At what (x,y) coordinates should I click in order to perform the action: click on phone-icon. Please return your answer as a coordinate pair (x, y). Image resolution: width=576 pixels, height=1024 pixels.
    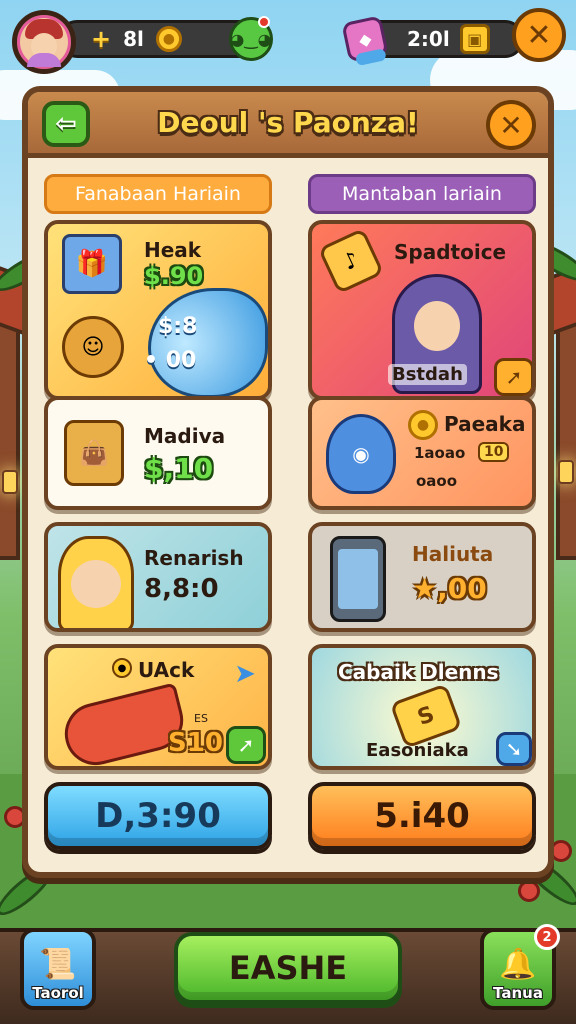
    Looking at the image, I should click on (358, 579).